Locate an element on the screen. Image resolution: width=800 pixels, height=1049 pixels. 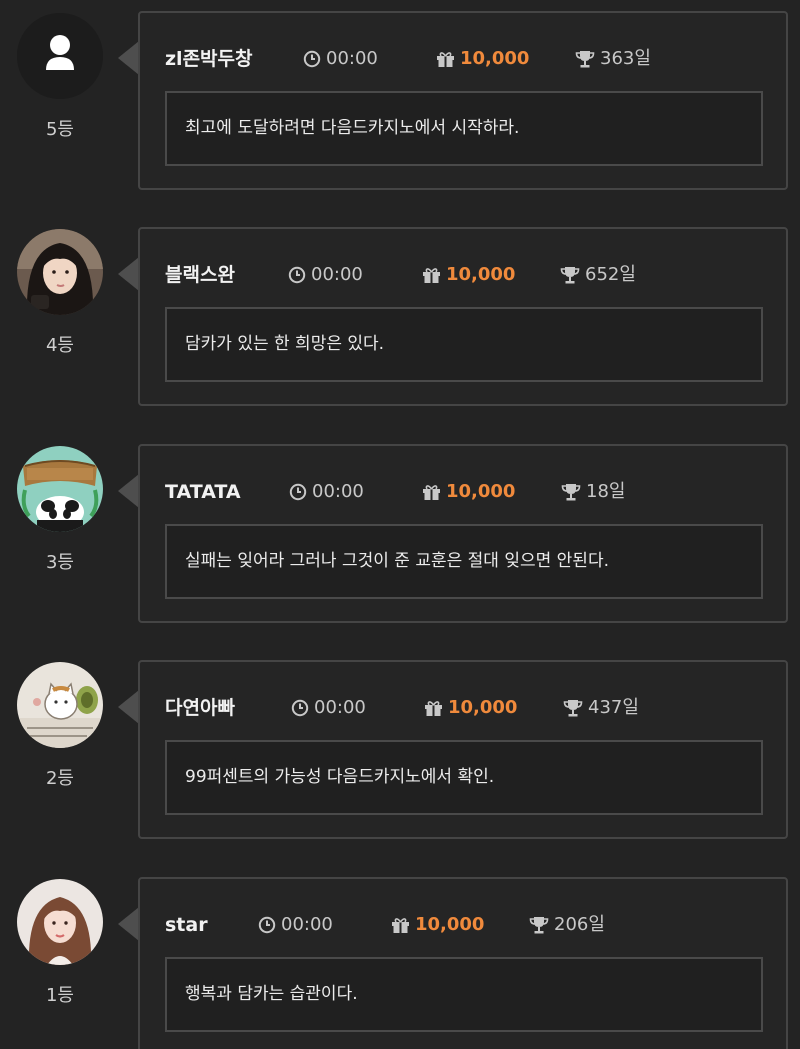
user-name: 블랙스완 is located at coordinates (200, 275).